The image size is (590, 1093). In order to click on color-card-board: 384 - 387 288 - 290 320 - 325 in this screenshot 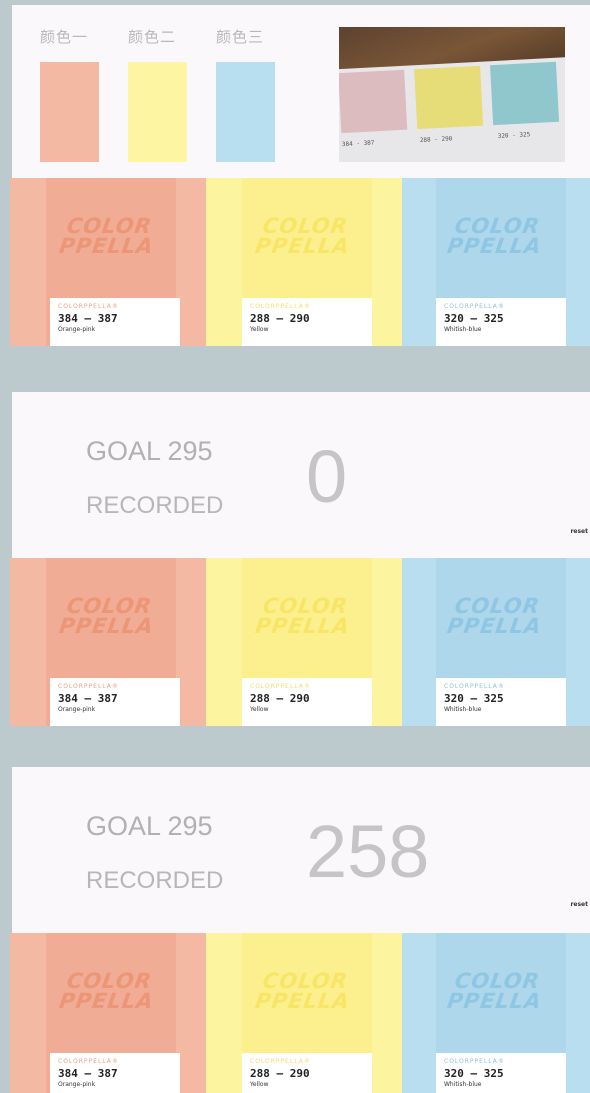, I will do `click(452, 109)`.